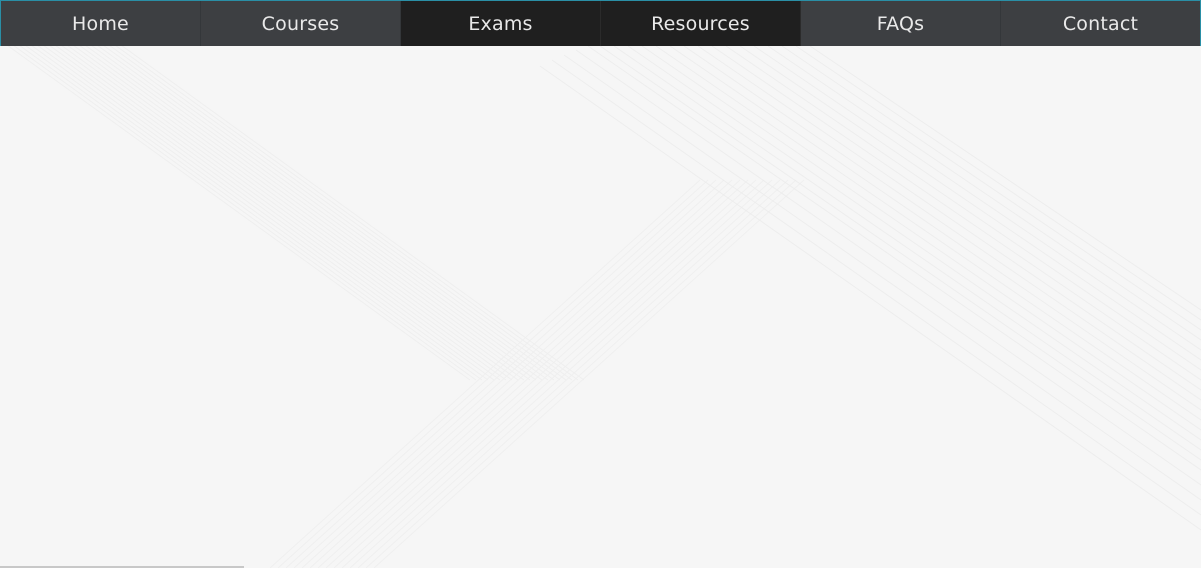  I want to click on nav-item-contact: Contact, so click(1101, 23).